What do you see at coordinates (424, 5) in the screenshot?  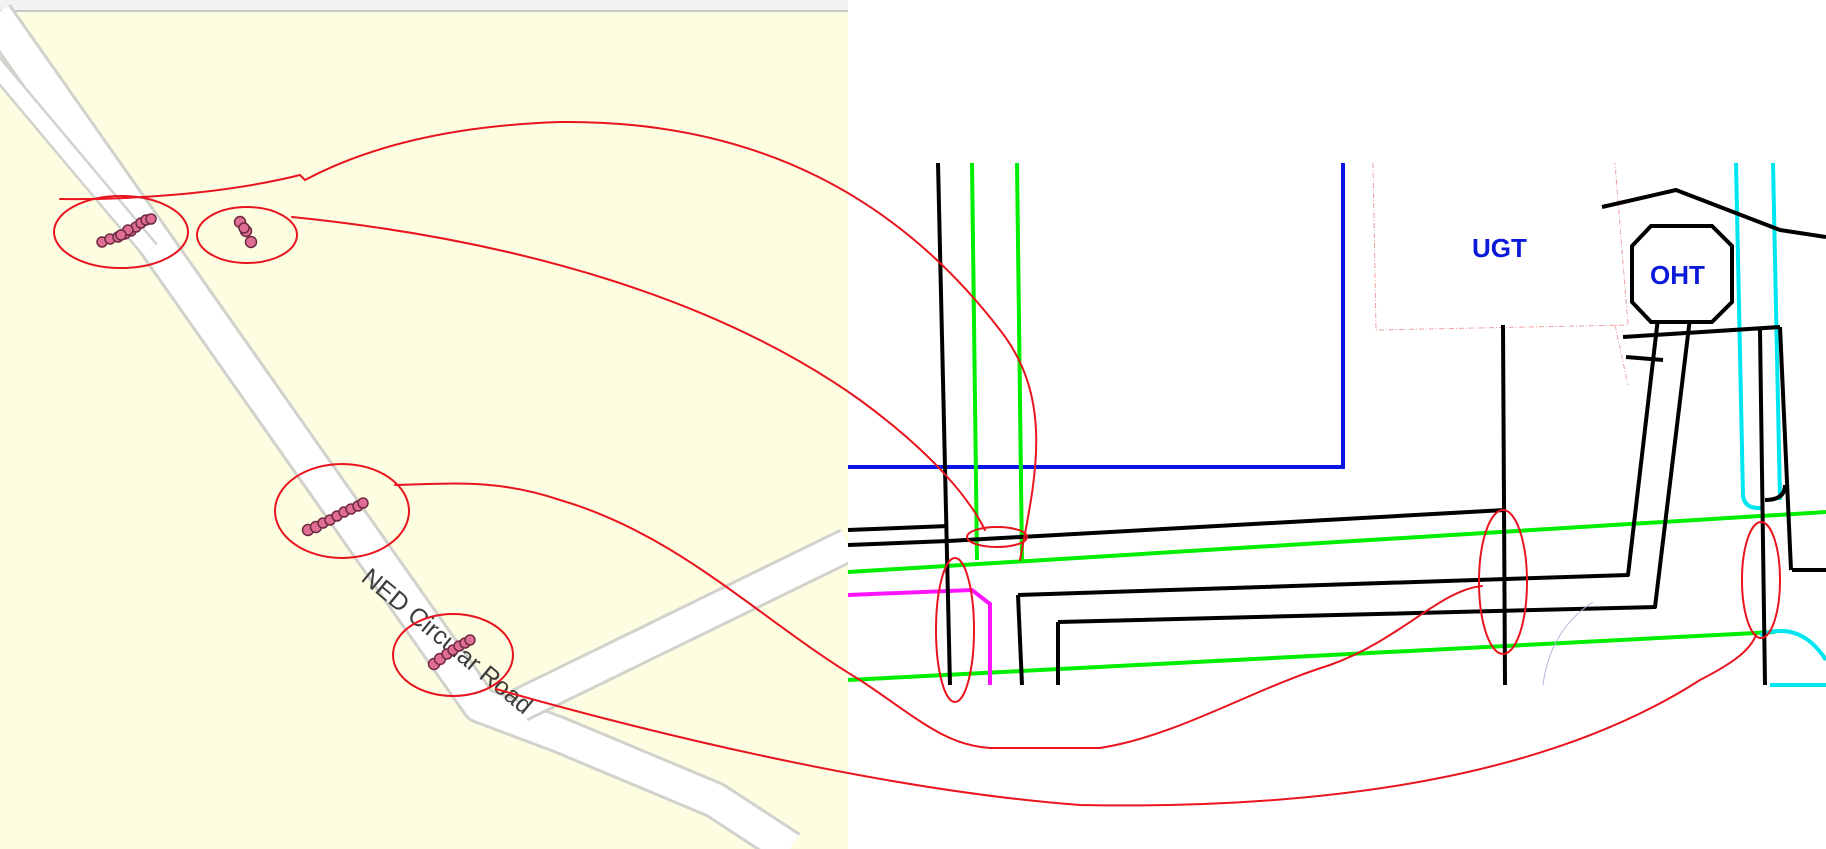 I see `map-top-border` at bounding box center [424, 5].